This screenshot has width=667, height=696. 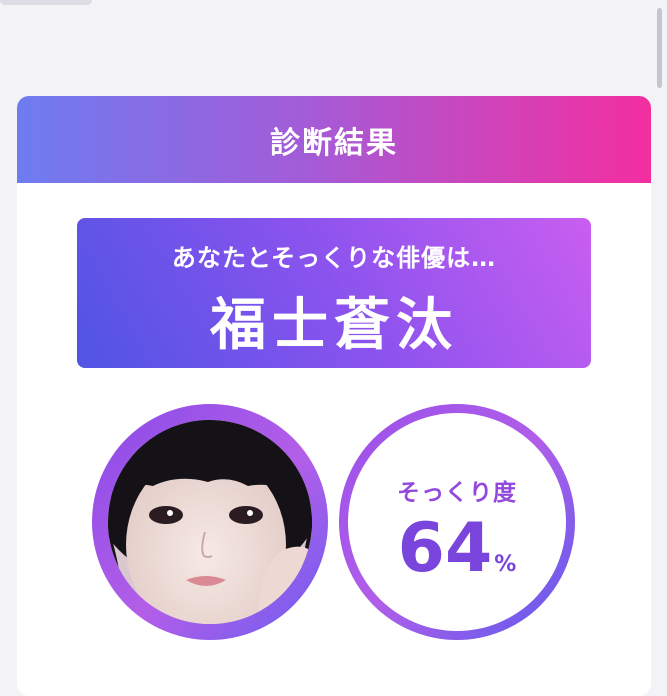 I want to click on similarity-score: 64%, so click(x=457, y=557).